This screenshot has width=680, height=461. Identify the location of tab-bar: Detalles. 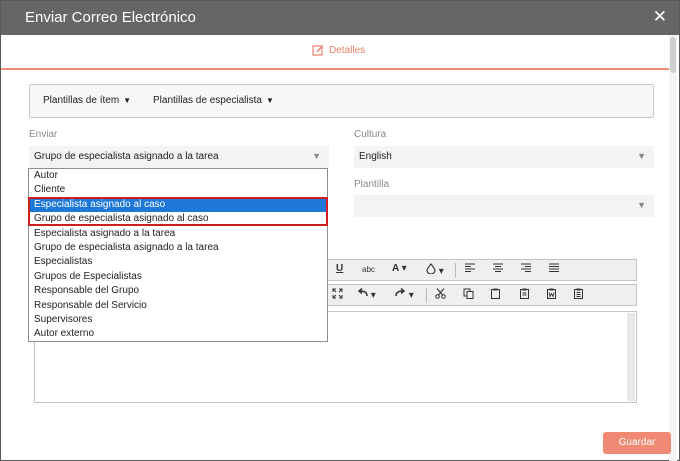
(336, 52).